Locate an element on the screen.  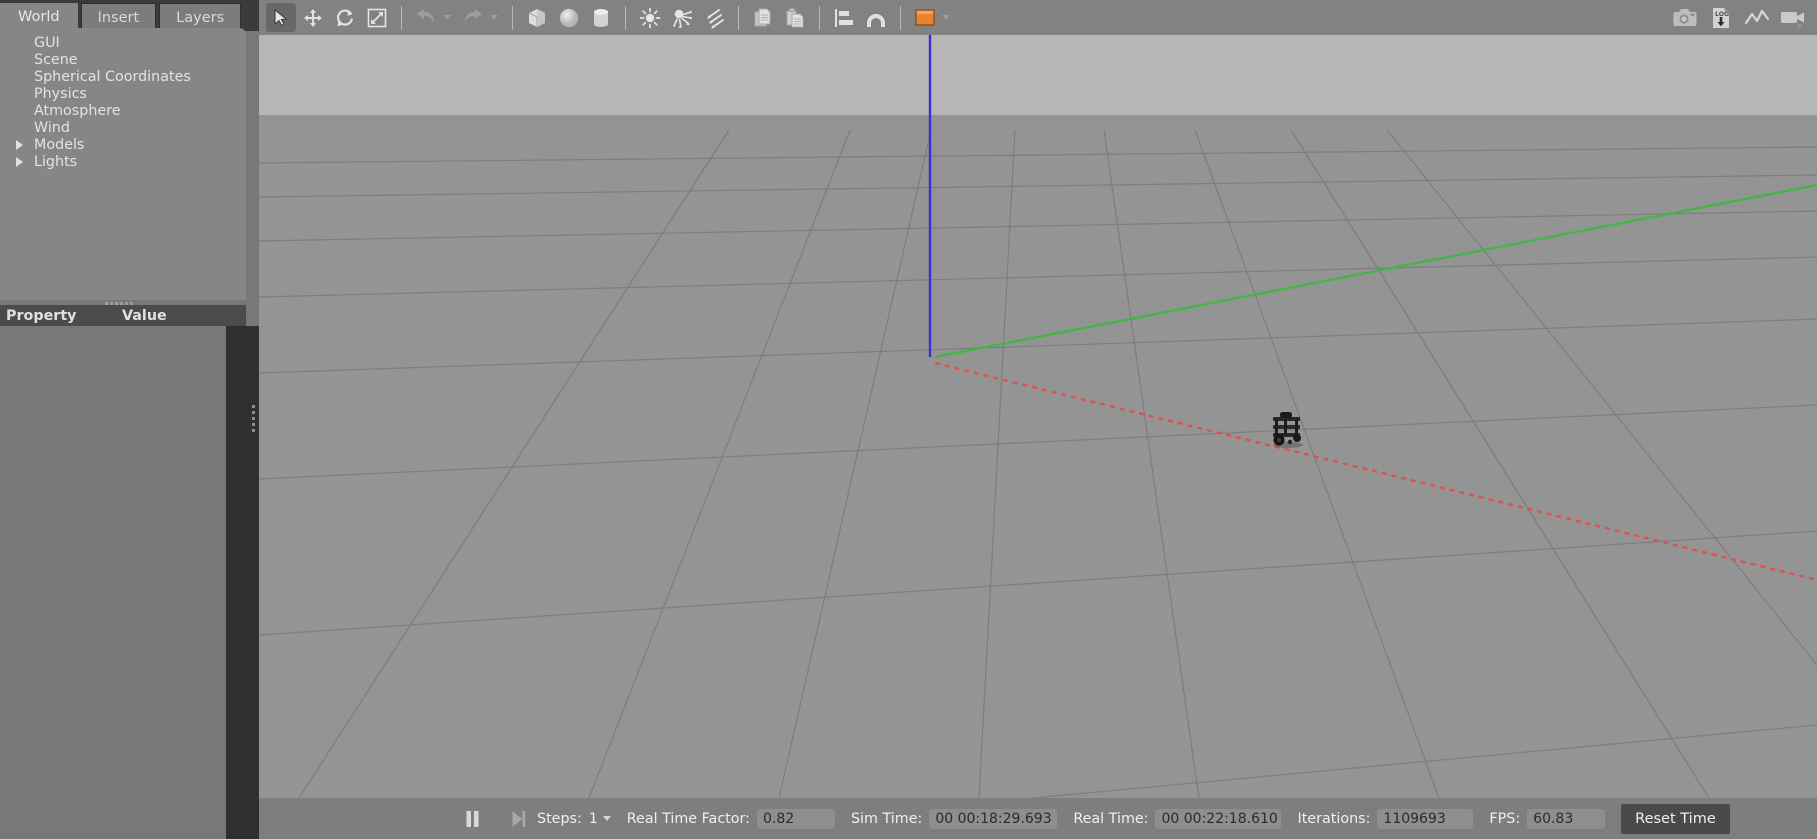
fps-value: 60.83 is located at coordinates (1566, 818).